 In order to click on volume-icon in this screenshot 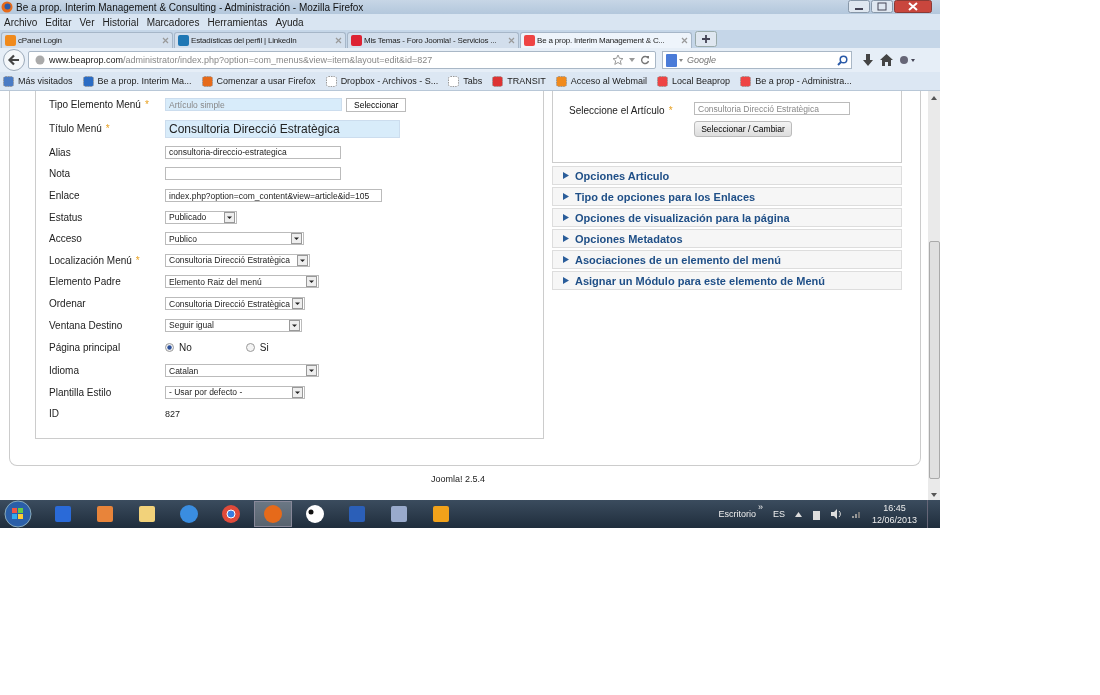, I will do `click(836, 514)`.